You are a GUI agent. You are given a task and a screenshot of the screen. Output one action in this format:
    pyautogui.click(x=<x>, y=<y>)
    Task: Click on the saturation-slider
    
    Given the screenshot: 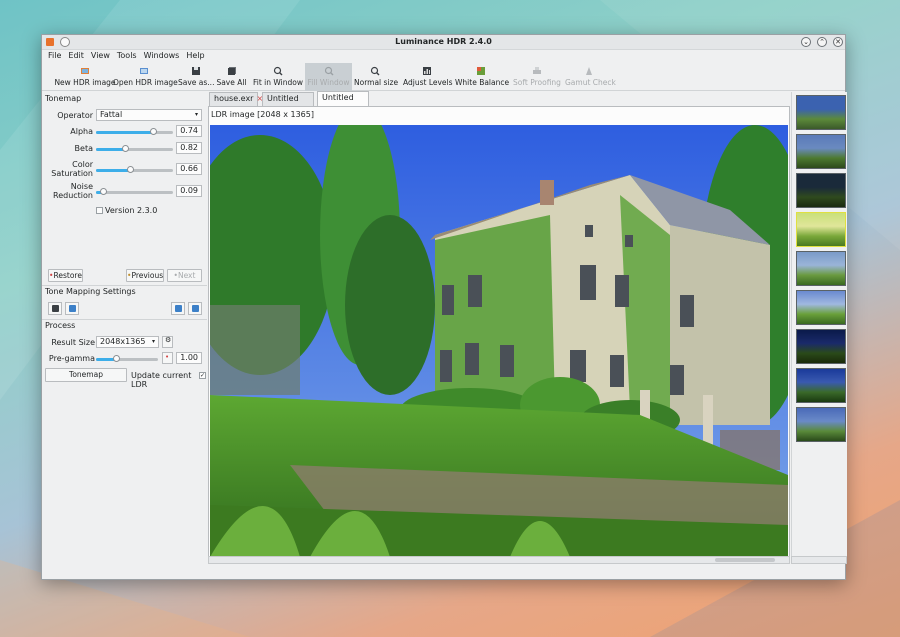 What is the action you would take?
    pyautogui.click(x=134, y=169)
    